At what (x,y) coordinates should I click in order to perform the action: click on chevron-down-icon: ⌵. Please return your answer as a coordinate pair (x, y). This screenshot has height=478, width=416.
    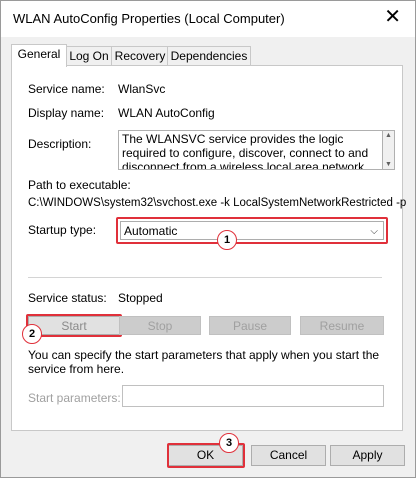
    Looking at the image, I should click on (374, 231).